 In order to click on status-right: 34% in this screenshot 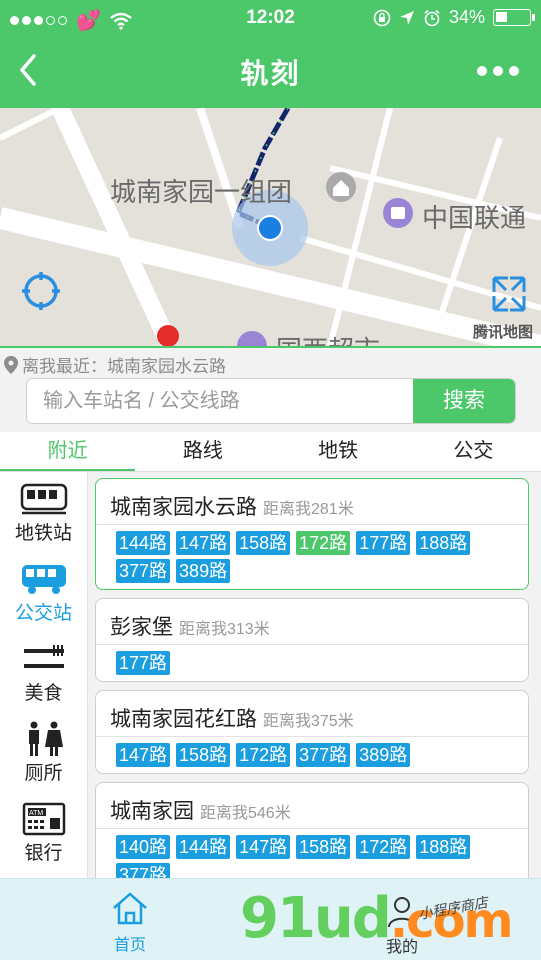, I will do `click(454, 17)`.